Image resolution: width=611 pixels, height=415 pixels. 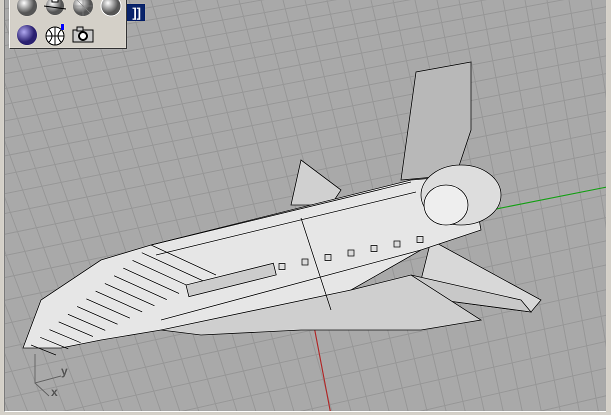 I want to click on glossy-sphere-icon, so click(x=27, y=35).